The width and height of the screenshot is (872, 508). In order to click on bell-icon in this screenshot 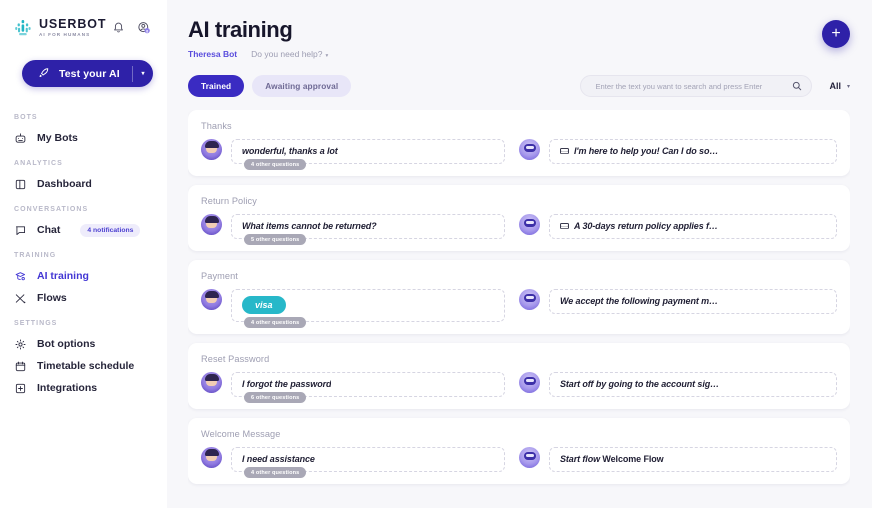, I will do `click(119, 28)`.